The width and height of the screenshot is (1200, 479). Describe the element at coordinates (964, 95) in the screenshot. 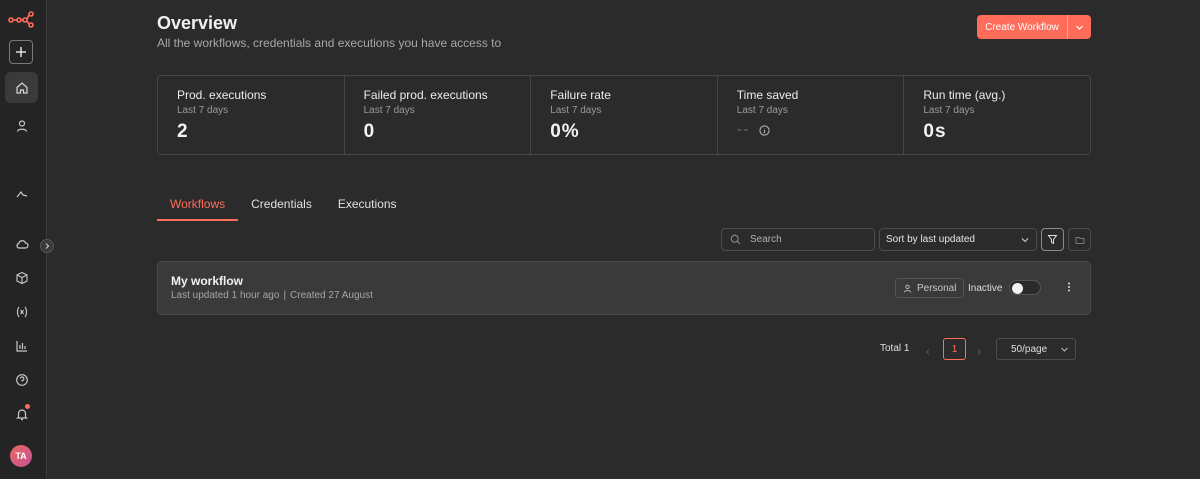

I see `stat-label: Run time (avg.)` at that location.